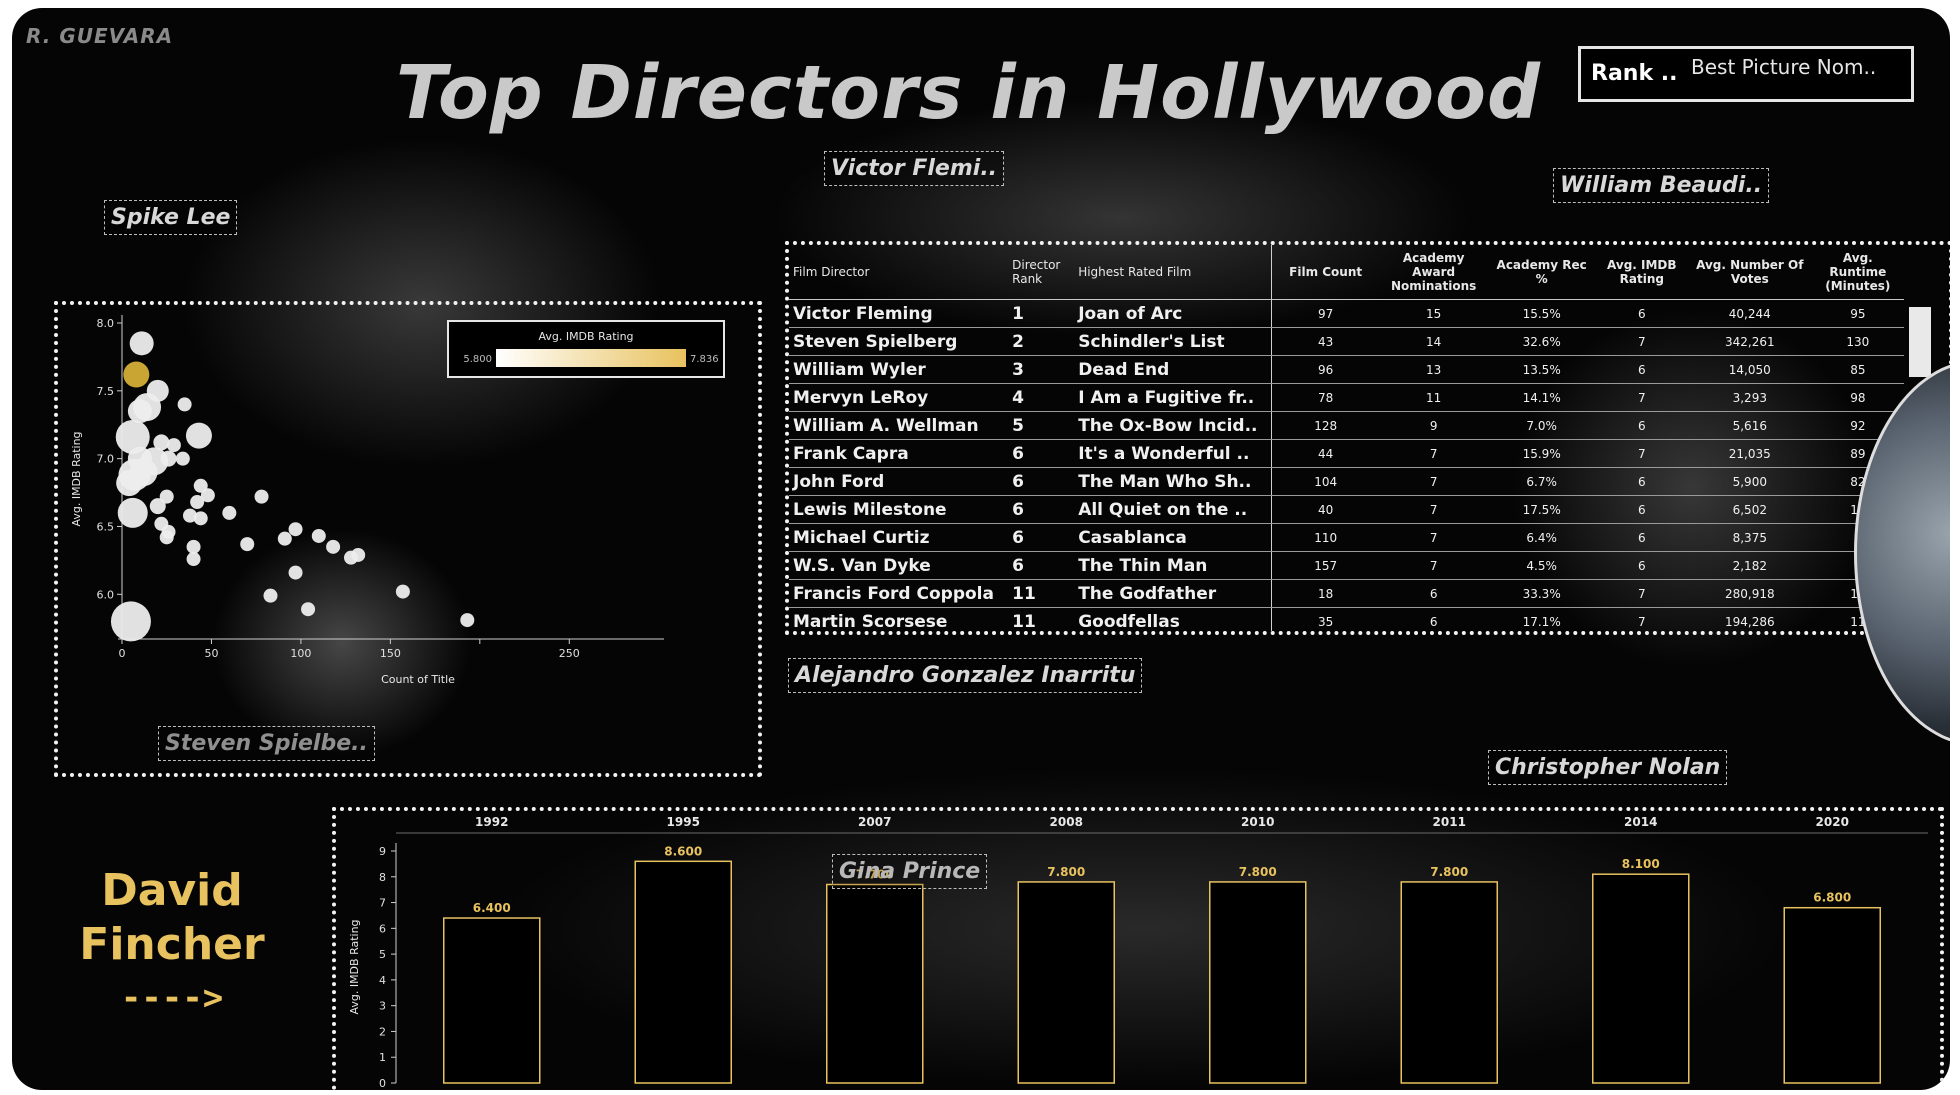 Image resolution: width=1960 pixels, height=1095 pixels. I want to click on column-header: Academy Rec %, so click(1541, 272).